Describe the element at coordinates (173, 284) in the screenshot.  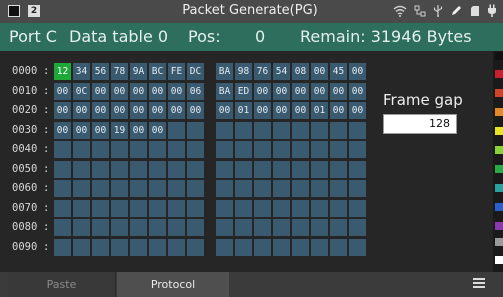
I see `protocol-button: Protocol` at that location.